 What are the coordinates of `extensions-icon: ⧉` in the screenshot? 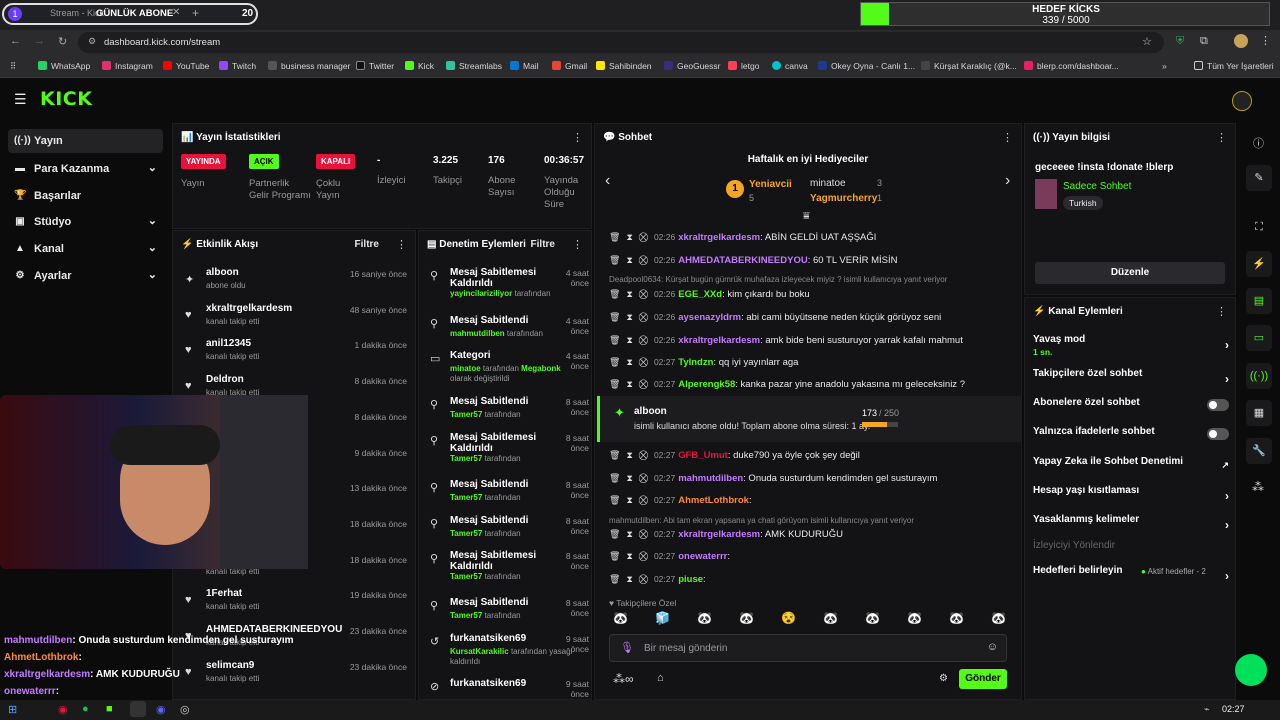 It's located at (1204, 41).